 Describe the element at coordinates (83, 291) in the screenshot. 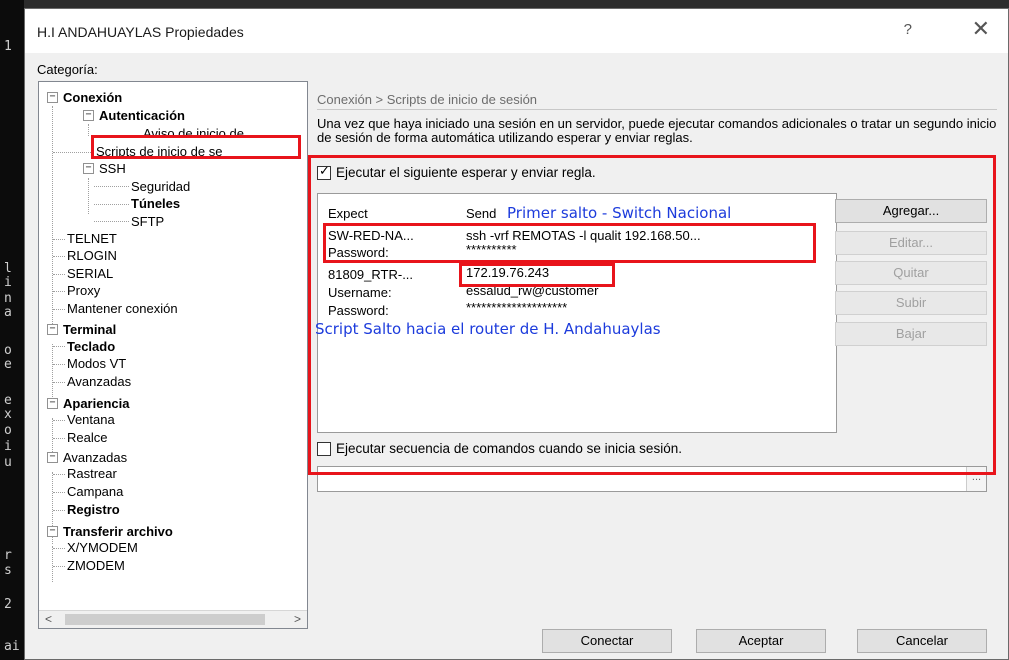

I see `tree-item-proxy: Proxy` at that location.